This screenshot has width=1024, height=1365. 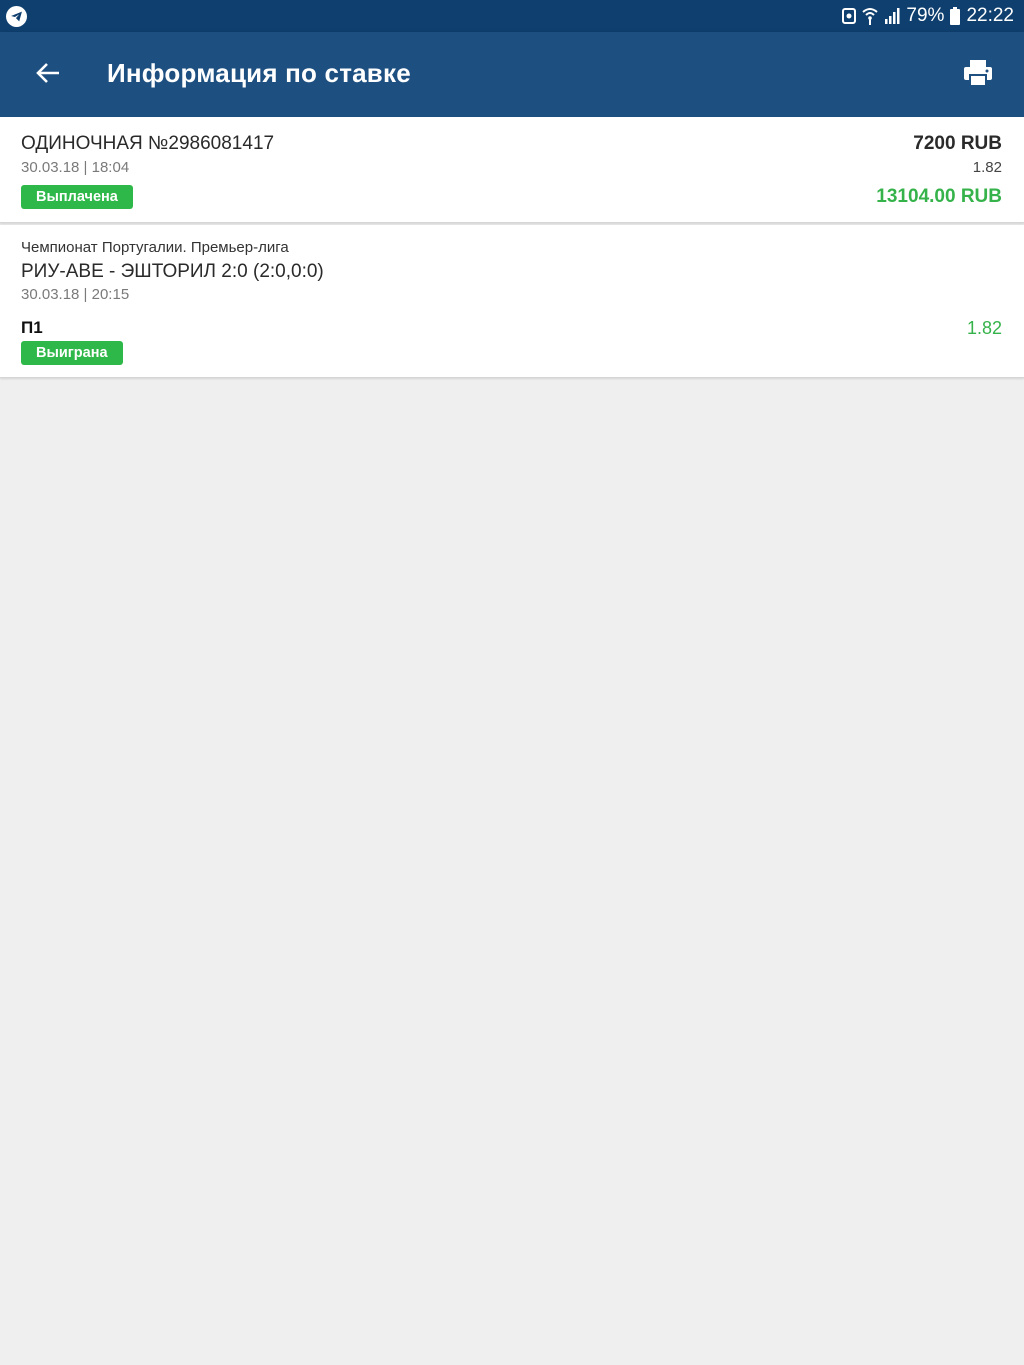 I want to click on battery-percent: 79%, so click(x=925, y=15).